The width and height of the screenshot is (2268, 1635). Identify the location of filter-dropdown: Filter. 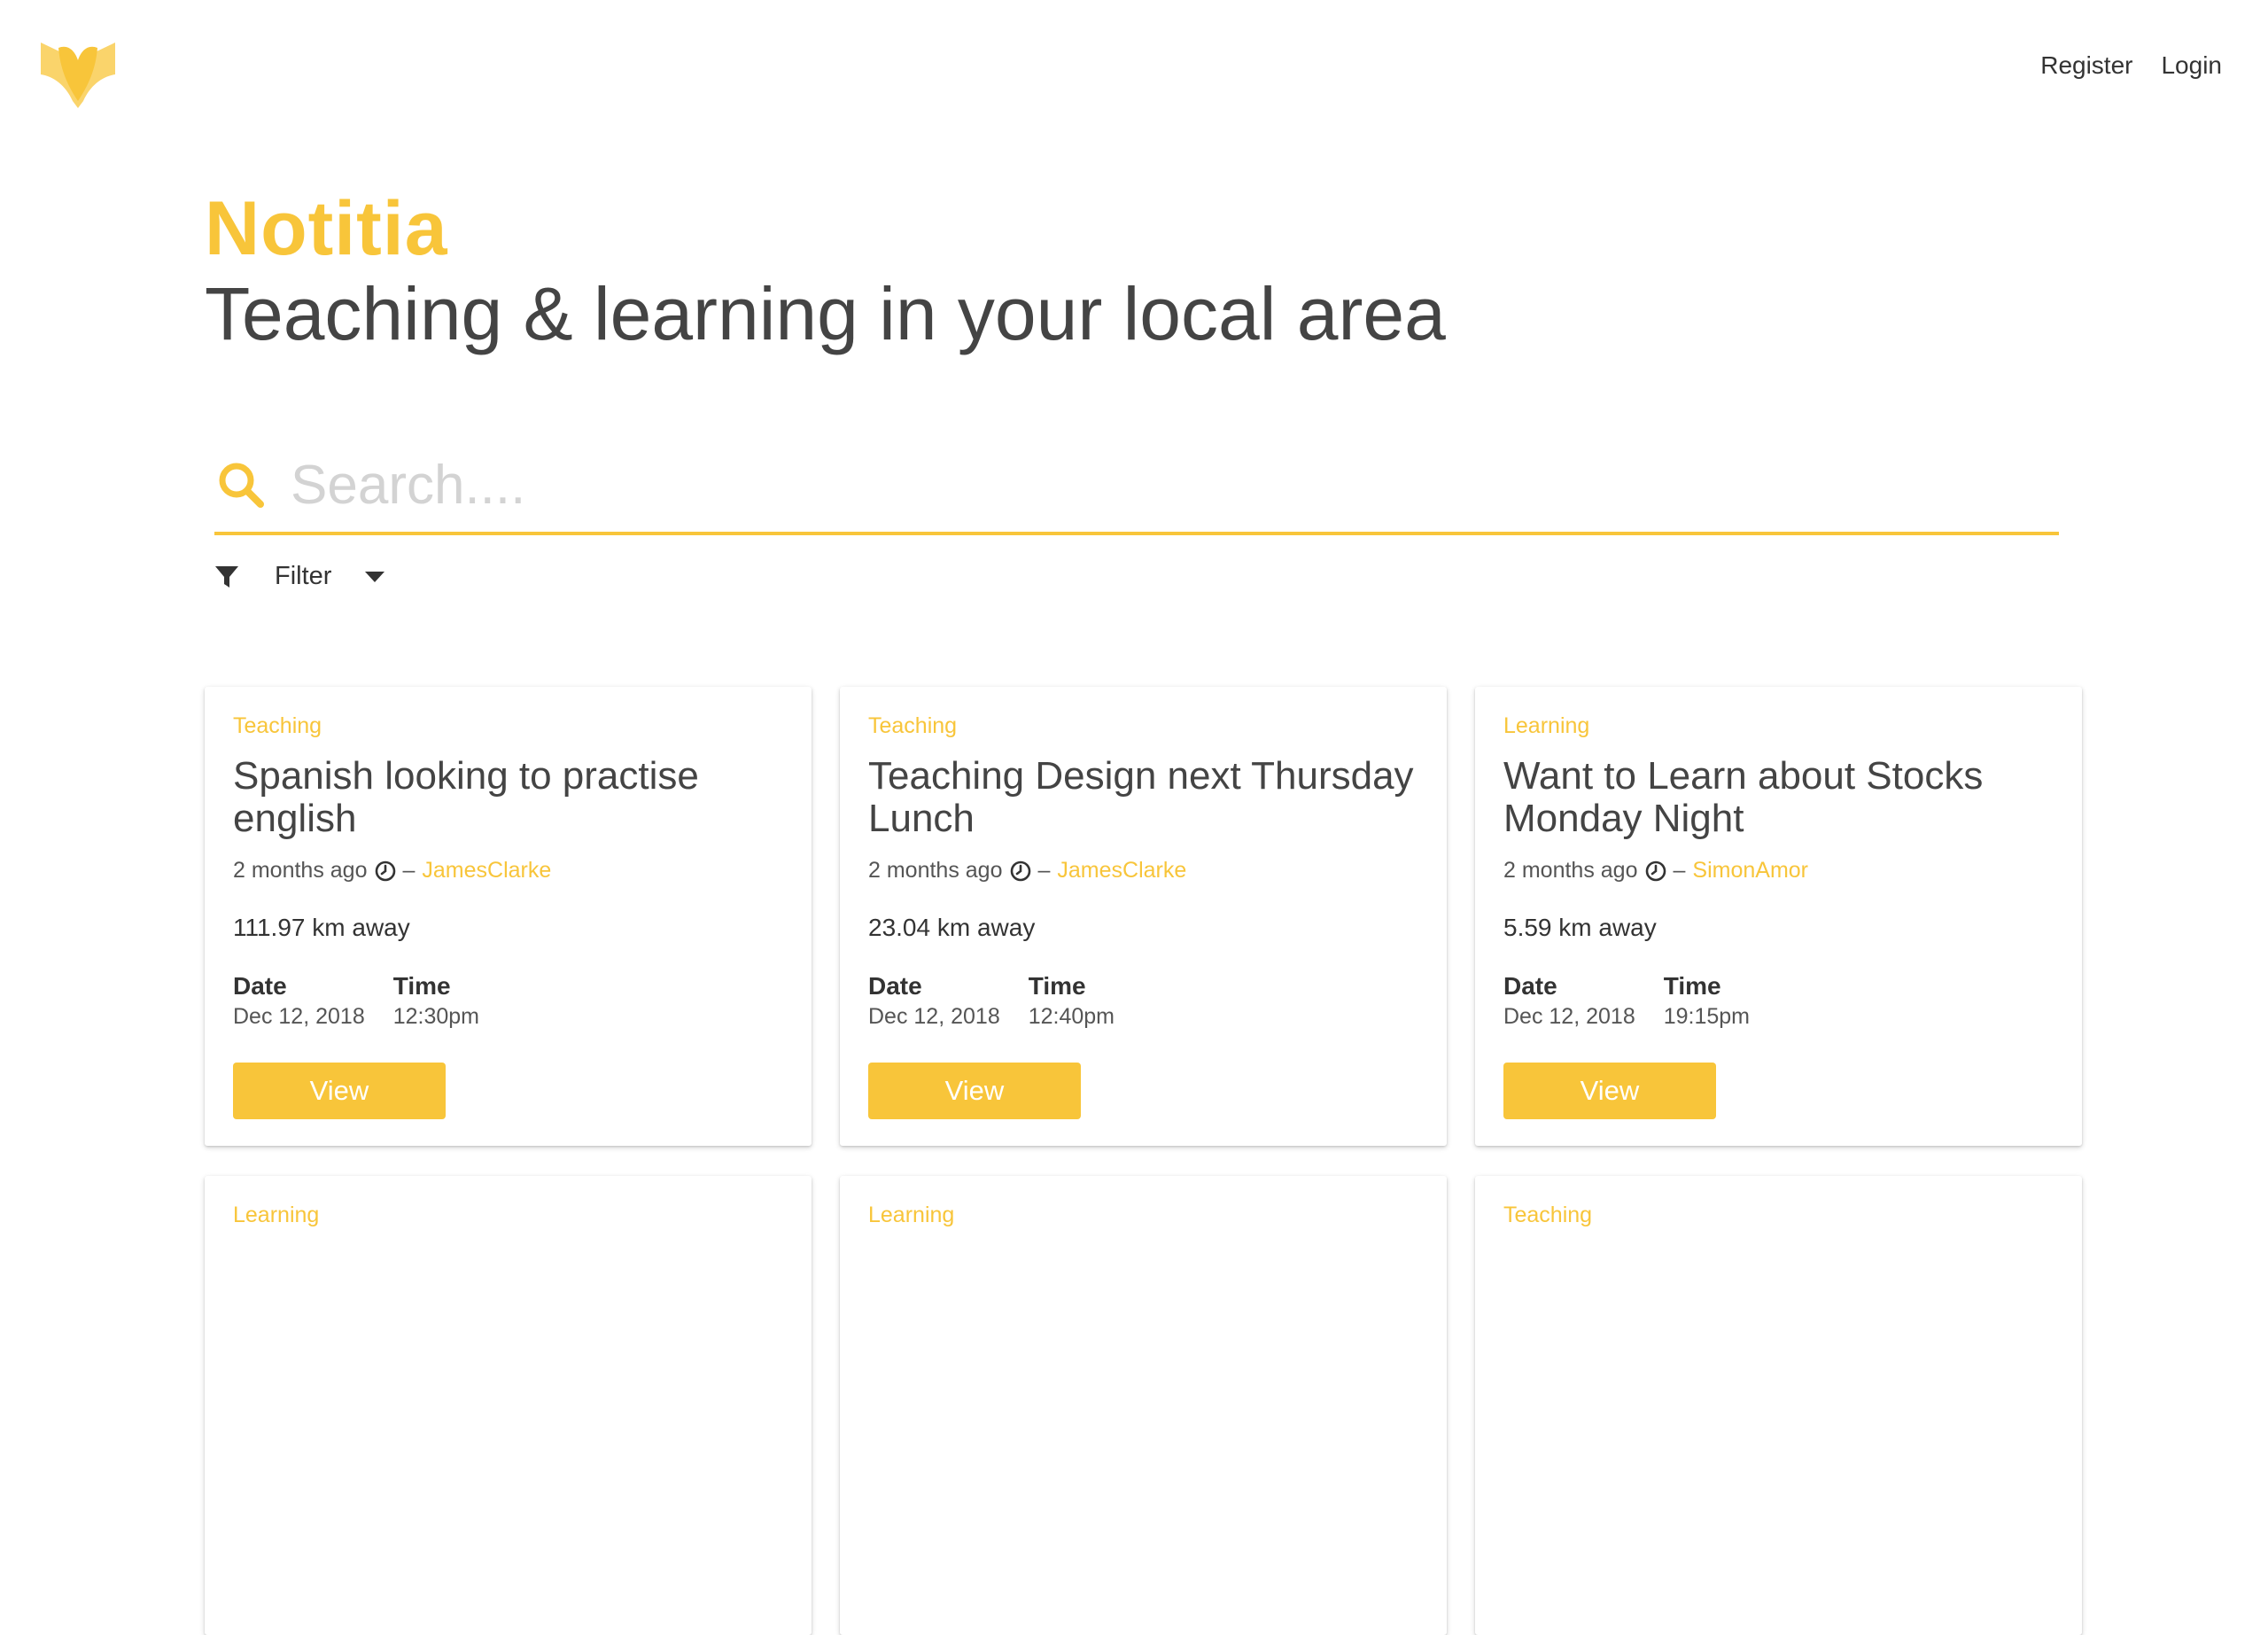
(300, 576).